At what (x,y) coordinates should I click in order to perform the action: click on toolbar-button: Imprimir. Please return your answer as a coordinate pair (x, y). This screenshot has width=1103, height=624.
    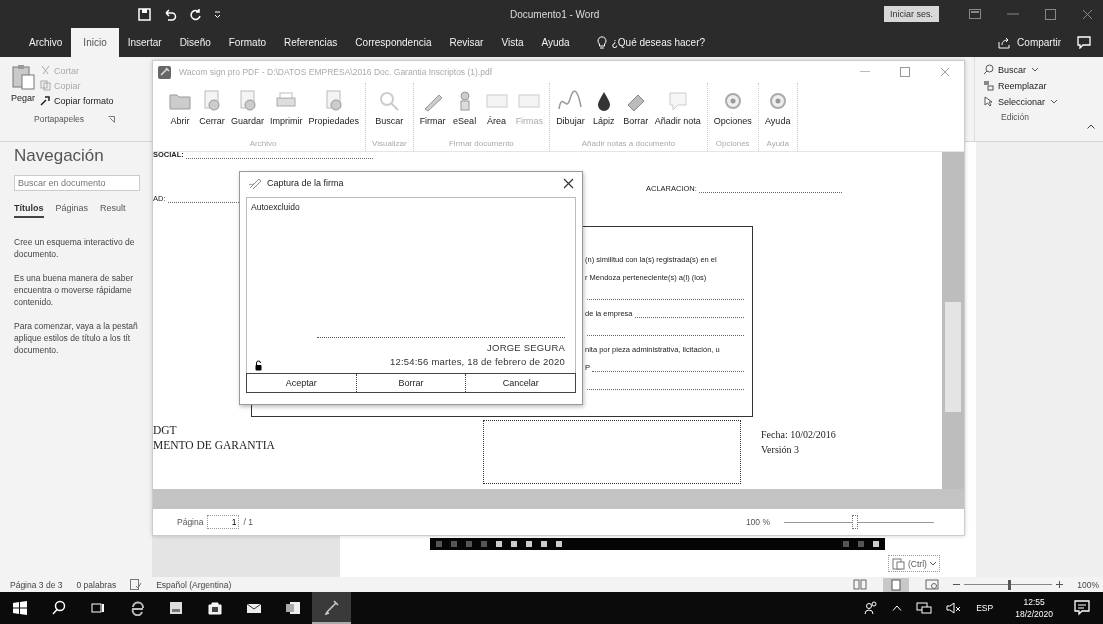
    Looking at the image, I should click on (286, 114).